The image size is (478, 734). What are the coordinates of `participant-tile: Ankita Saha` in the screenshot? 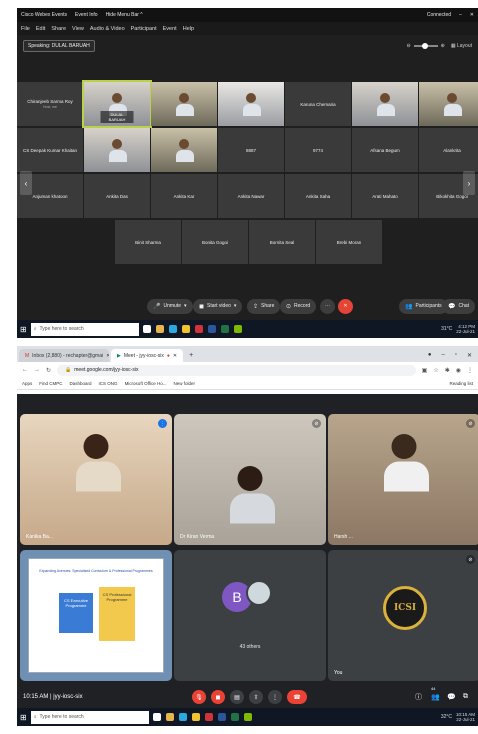 It's located at (318, 196).